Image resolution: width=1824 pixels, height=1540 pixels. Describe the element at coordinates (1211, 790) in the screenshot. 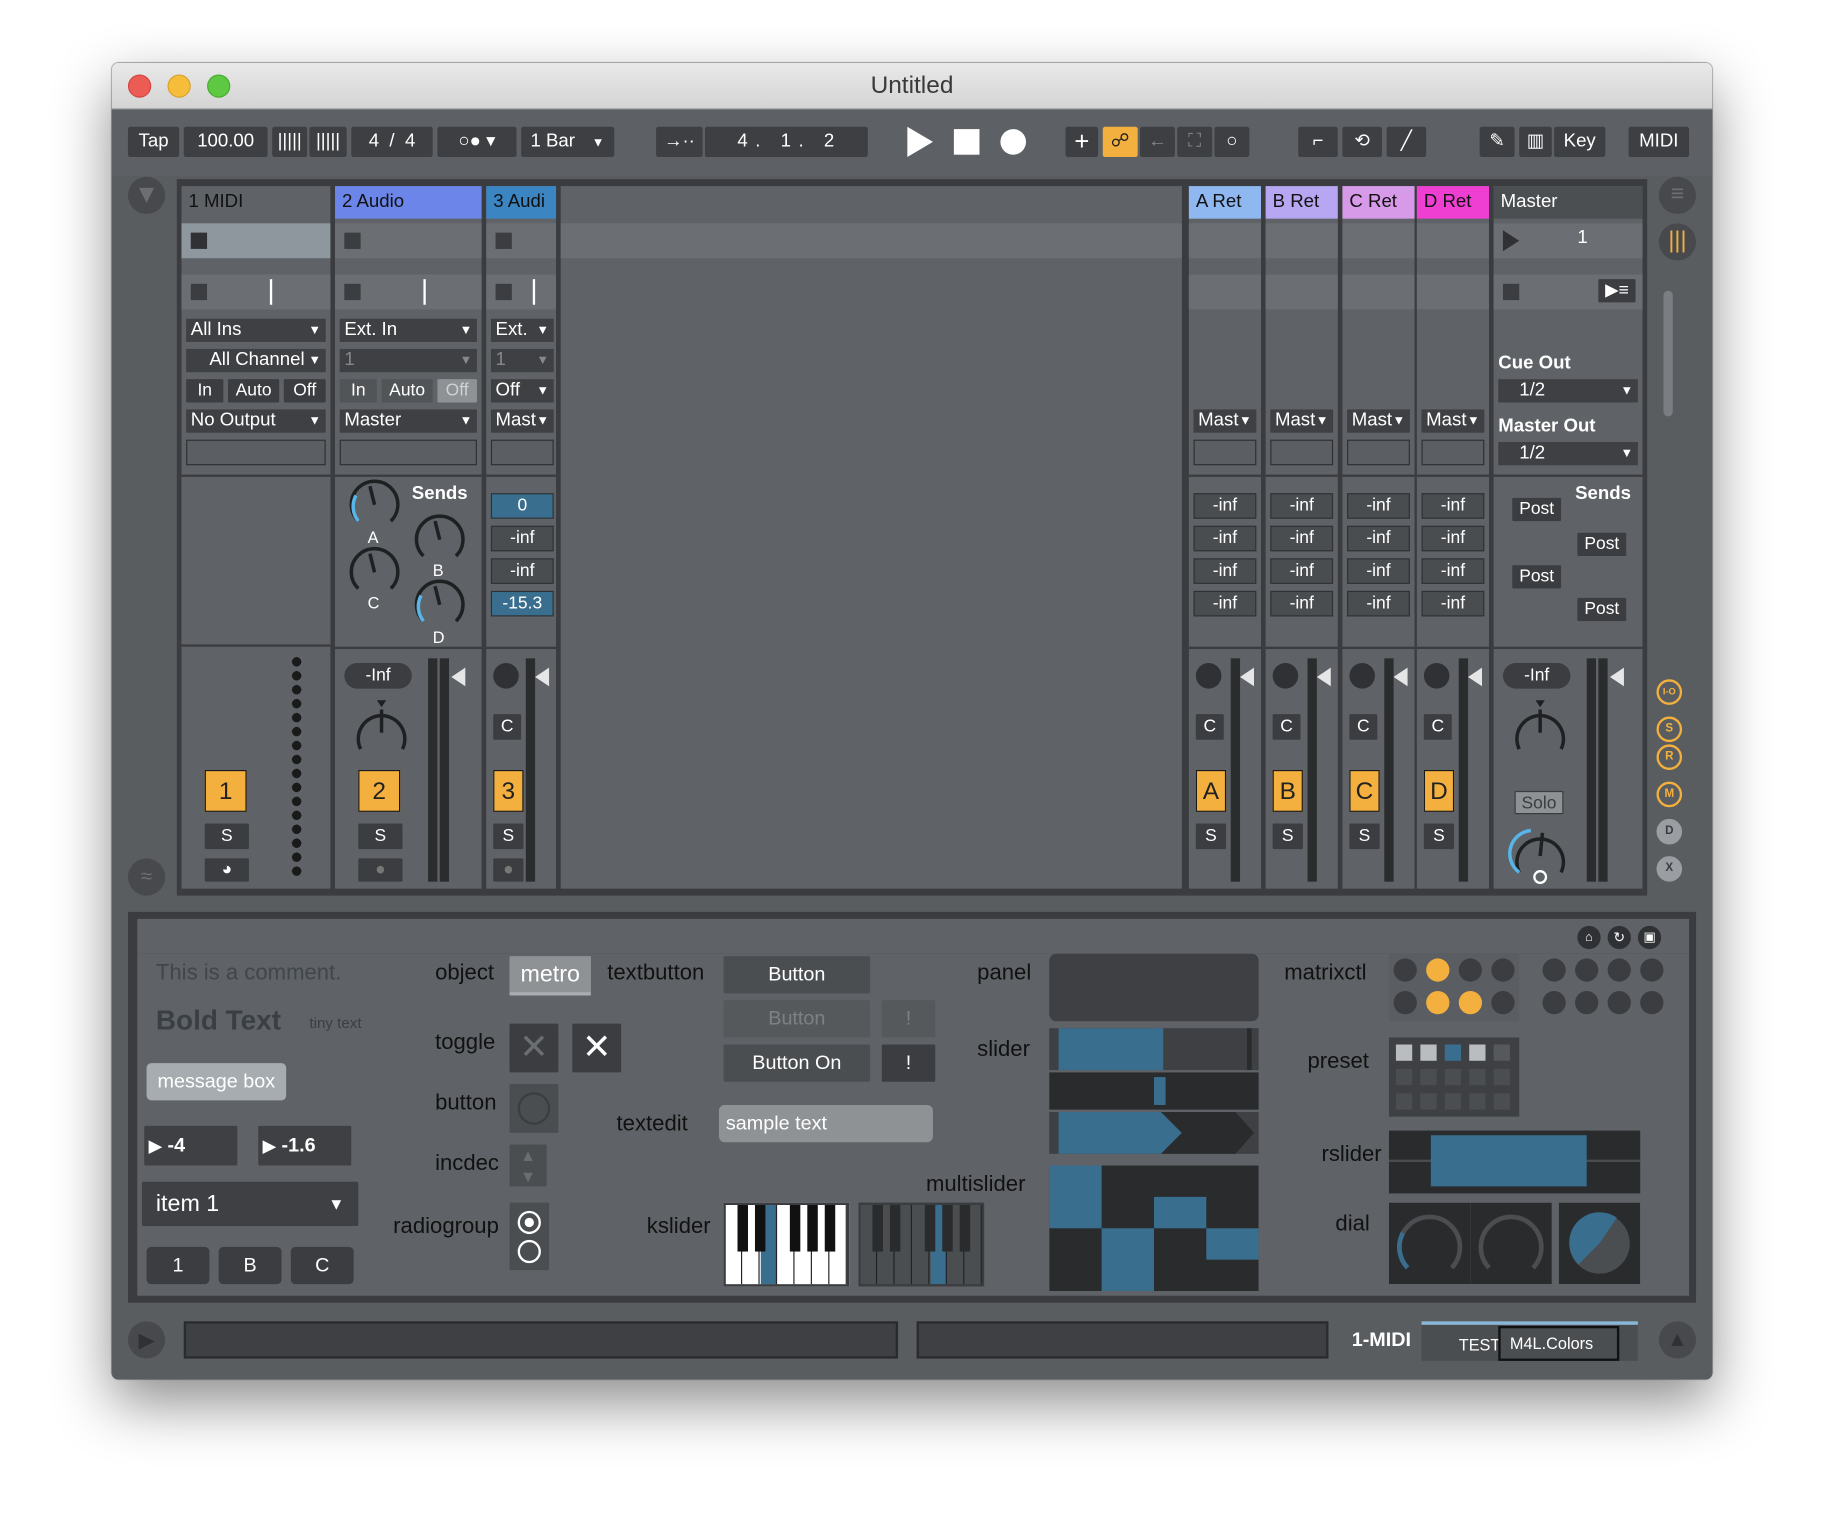

I see `return-activator: A` at that location.